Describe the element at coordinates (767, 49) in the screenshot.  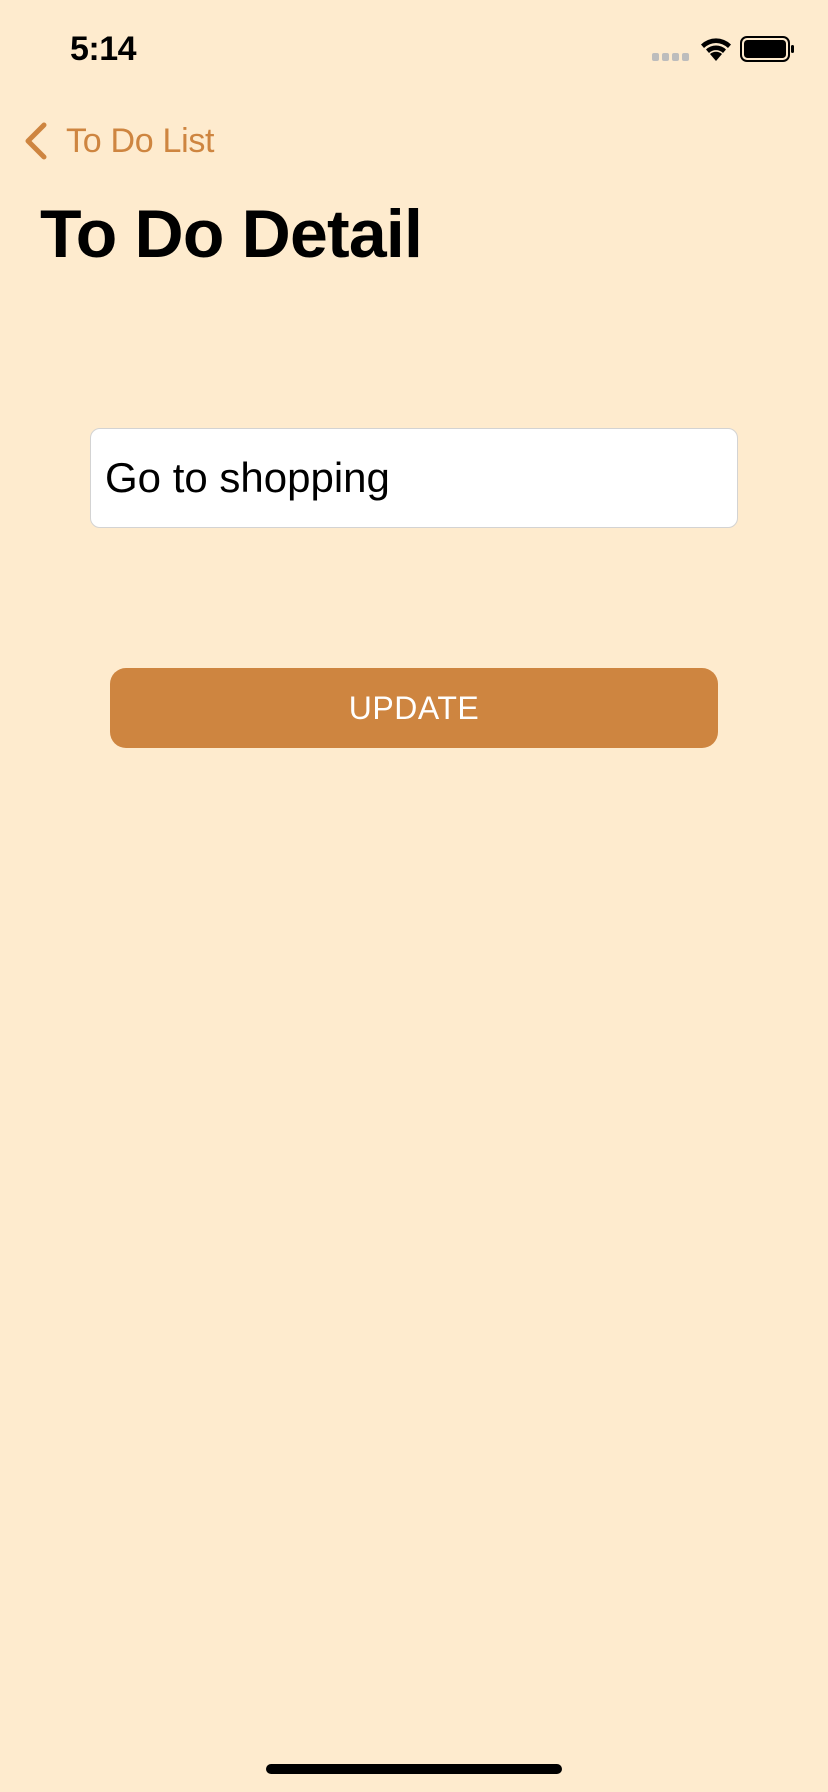
I see `battery-icon` at that location.